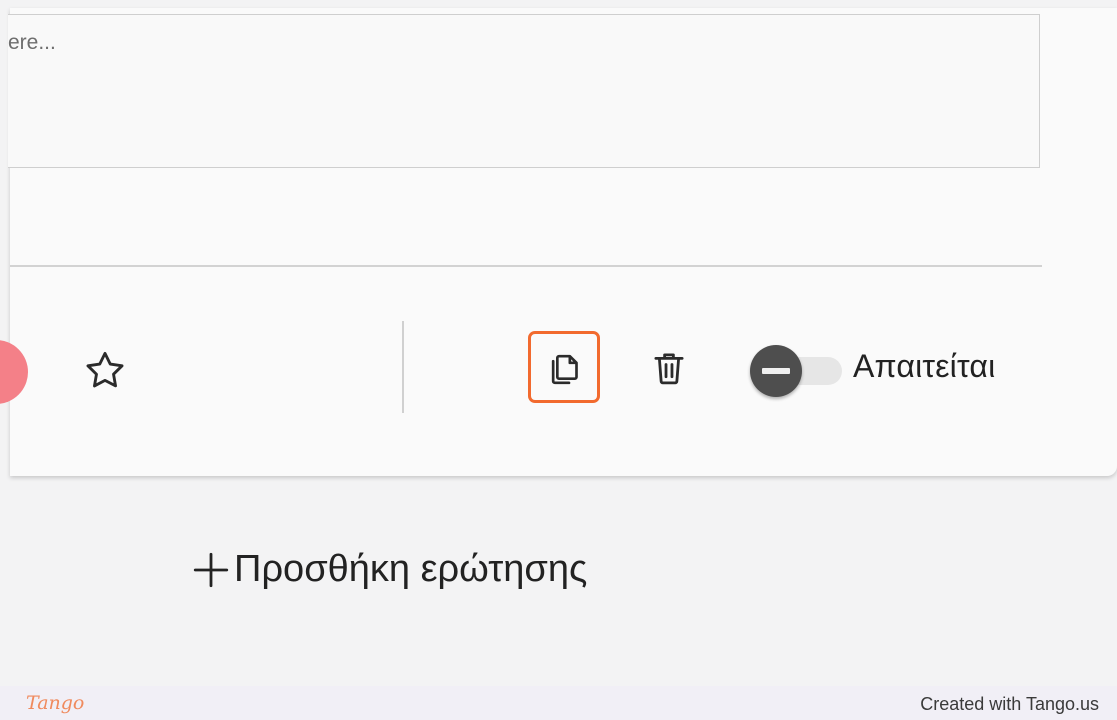 This screenshot has width=1117, height=720. I want to click on delete-button, so click(669, 368).